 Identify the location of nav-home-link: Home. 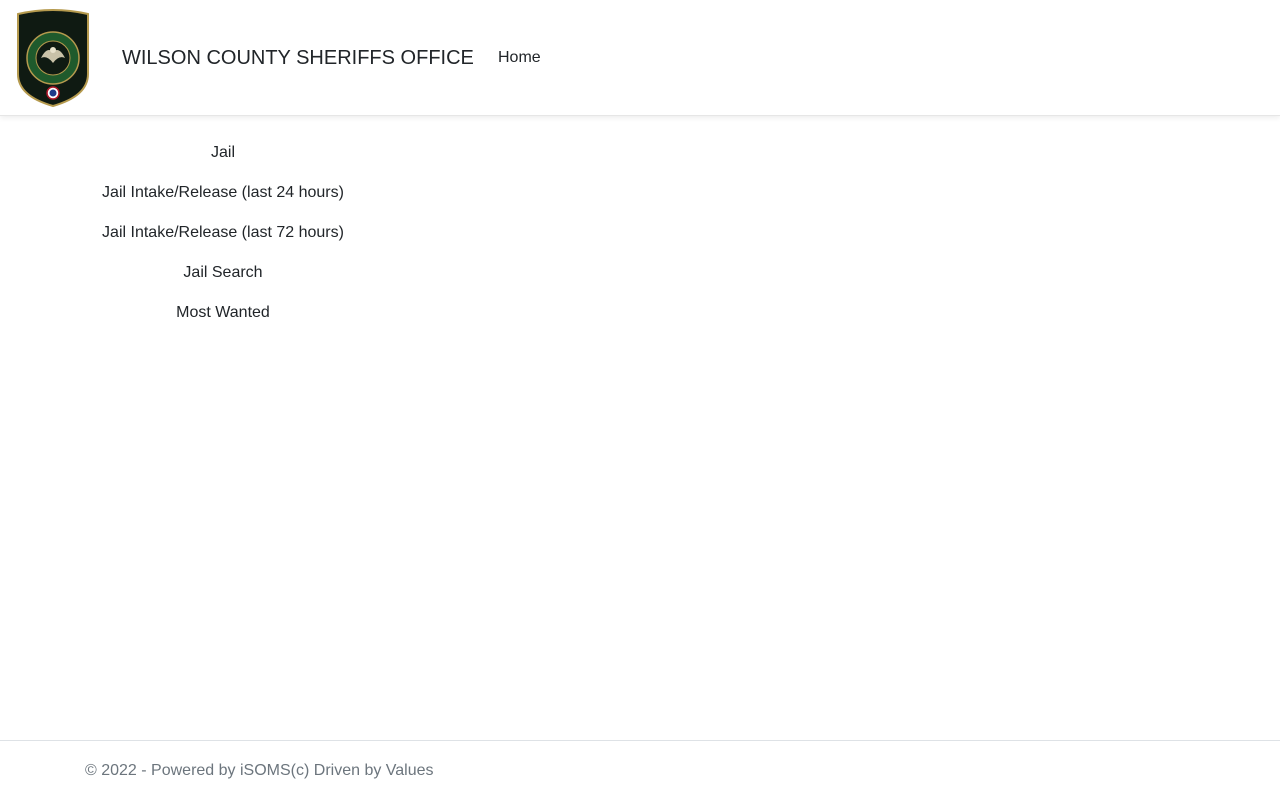
(519, 58).